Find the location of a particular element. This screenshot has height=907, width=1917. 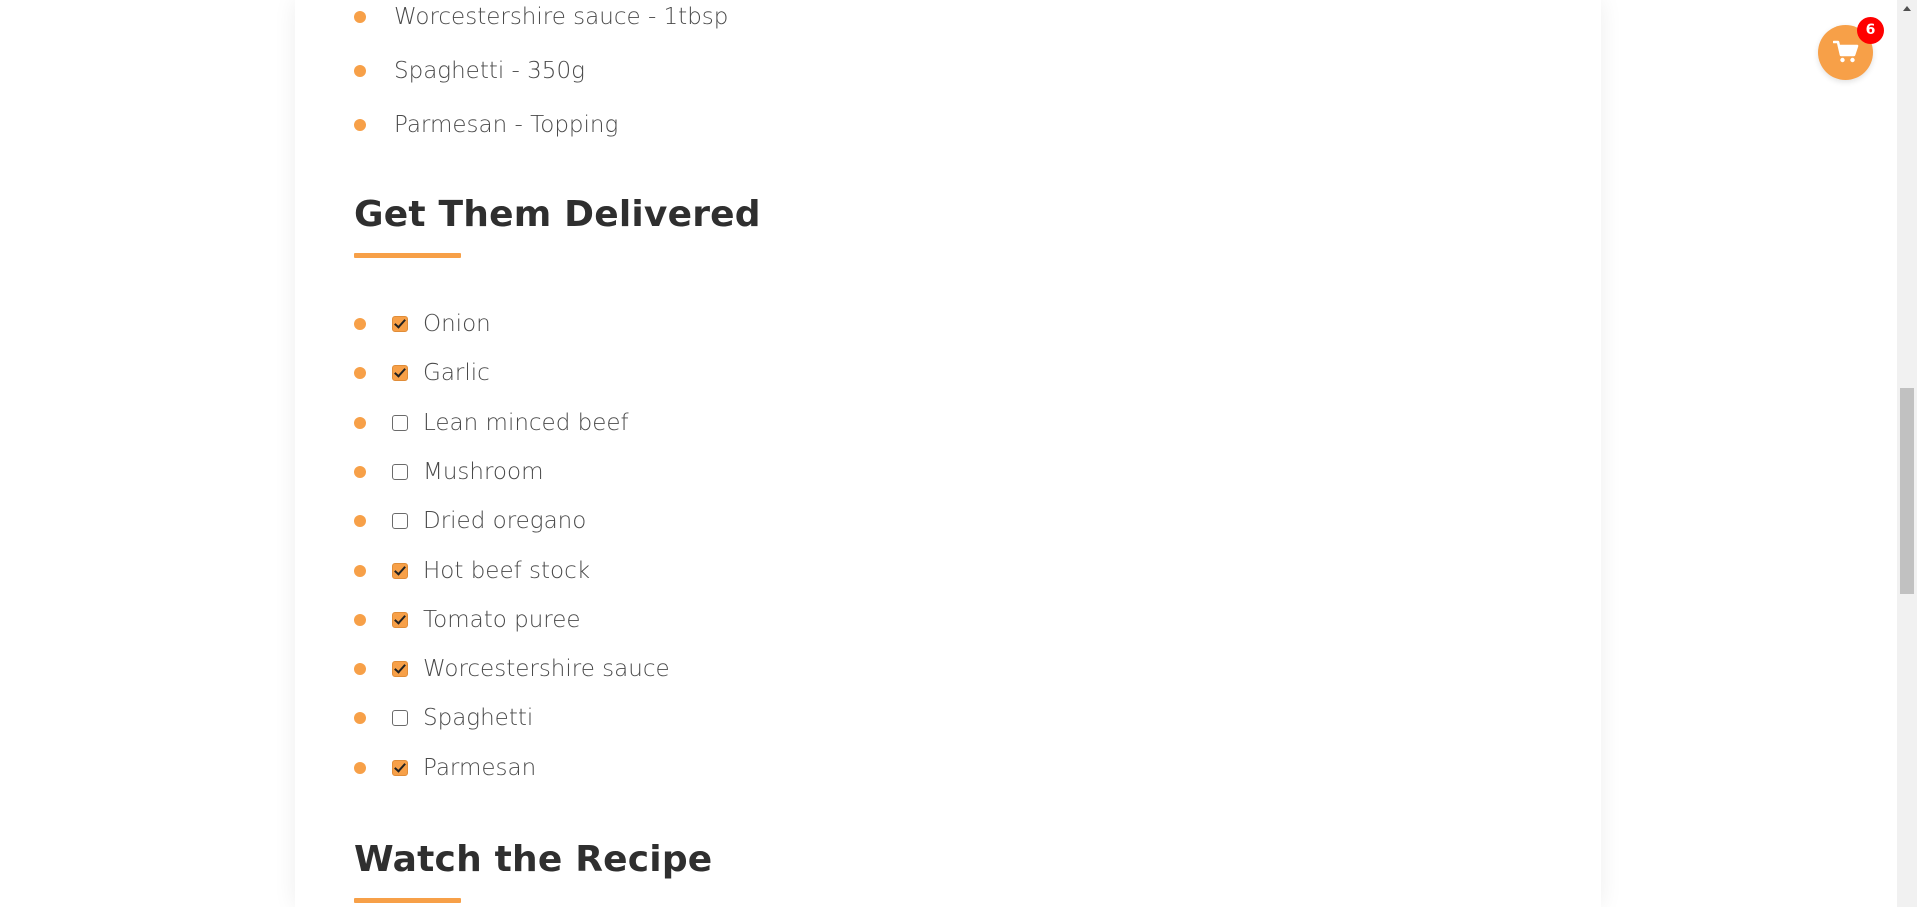

delivery-item-label: Worcestershire sauce is located at coordinates (546, 669).